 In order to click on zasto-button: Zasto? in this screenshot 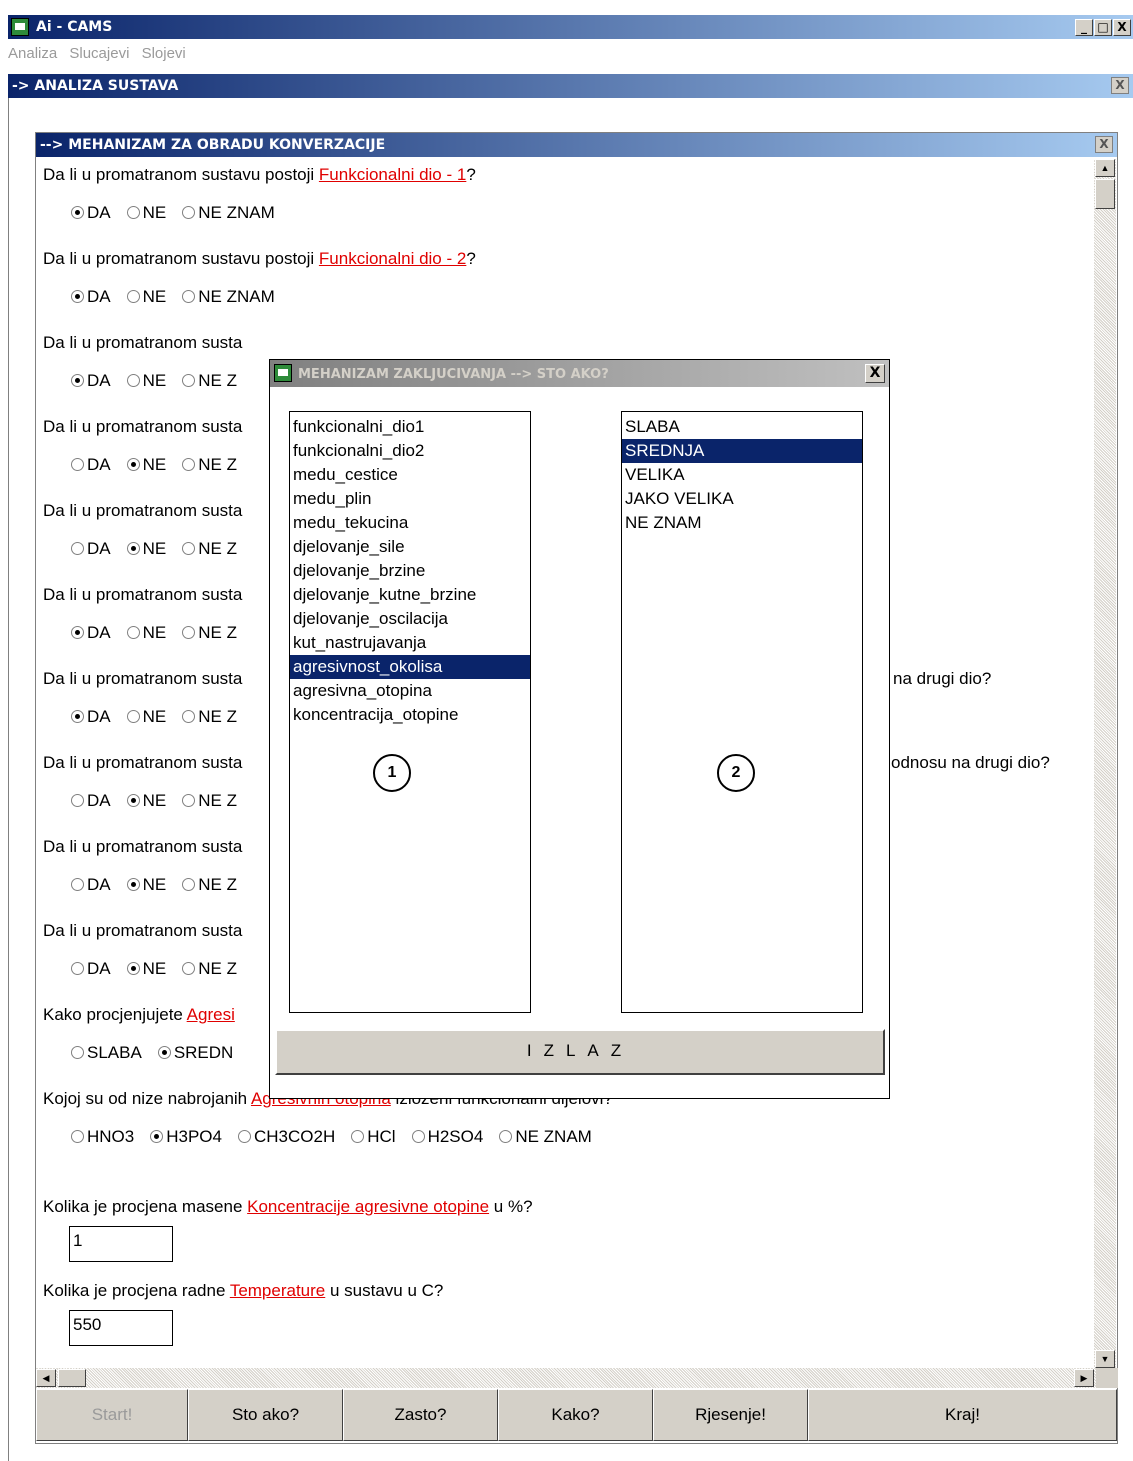, I will do `click(420, 1415)`.